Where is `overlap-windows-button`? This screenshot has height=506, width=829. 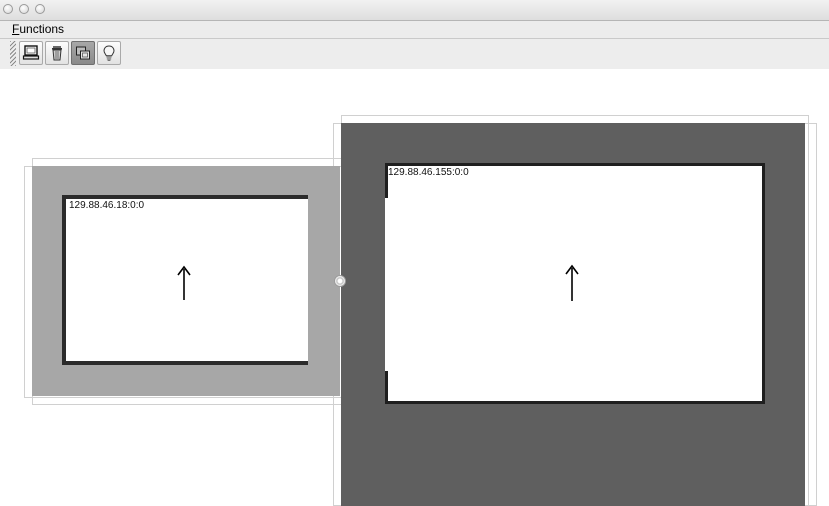 overlap-windows-button is located at coordinates (83, 53).